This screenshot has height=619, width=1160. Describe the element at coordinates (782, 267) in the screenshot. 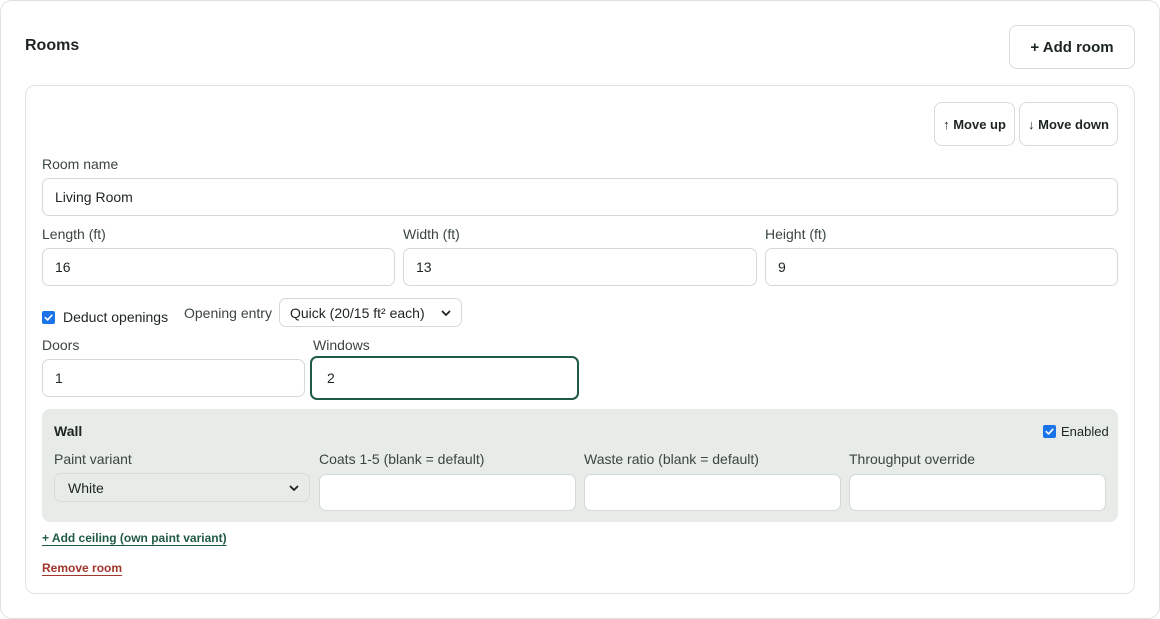

I see `height-value: 9` at that location.